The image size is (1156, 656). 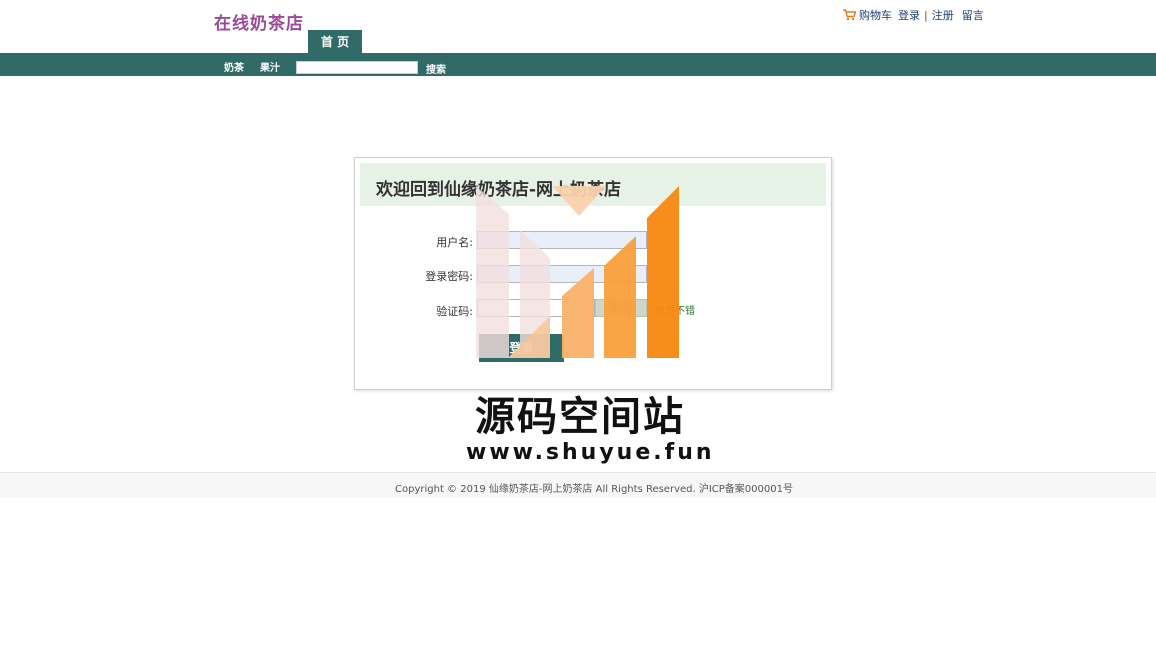 What do you see at coordinates (454, 242) in the screenshot?
I see `username-label: 用户名:` at bounding box center [454, 242].